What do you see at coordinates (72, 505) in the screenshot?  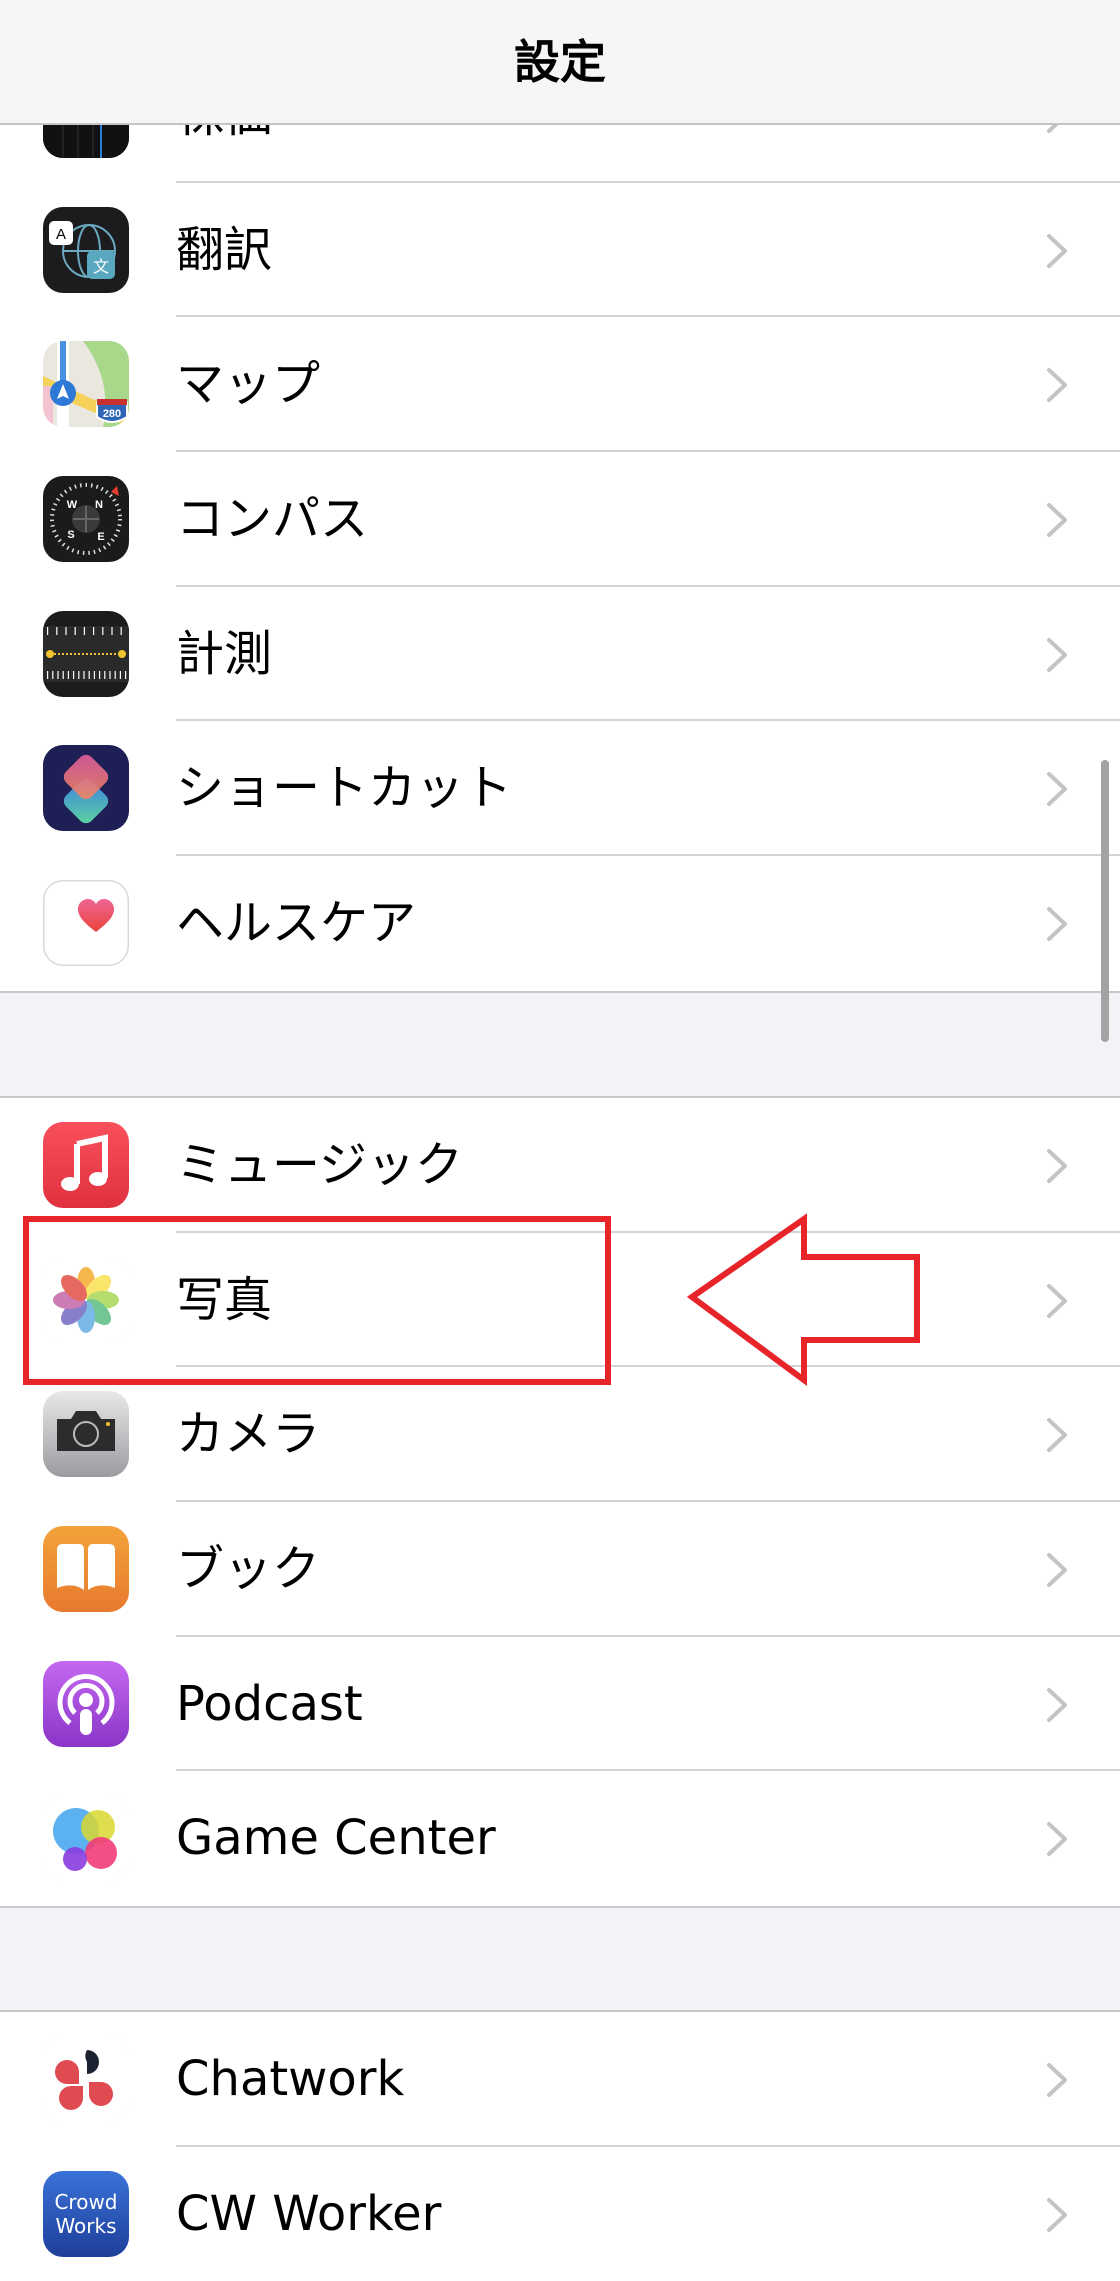 I see `svg-text: W` at bounding box center [72, 505].